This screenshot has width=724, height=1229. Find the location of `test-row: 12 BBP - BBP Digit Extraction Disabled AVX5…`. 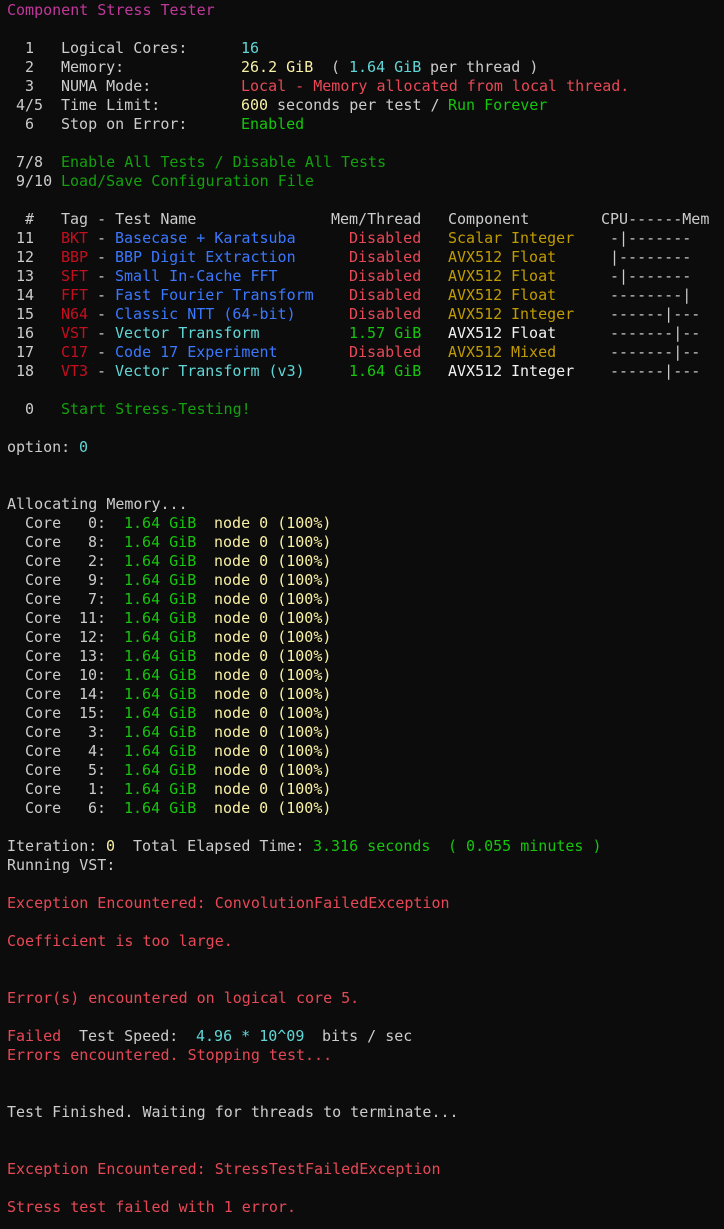

test-row: 12 BBP - BBP Digit Extraction Disabled AVX5… is located at coordinates (365, 257).